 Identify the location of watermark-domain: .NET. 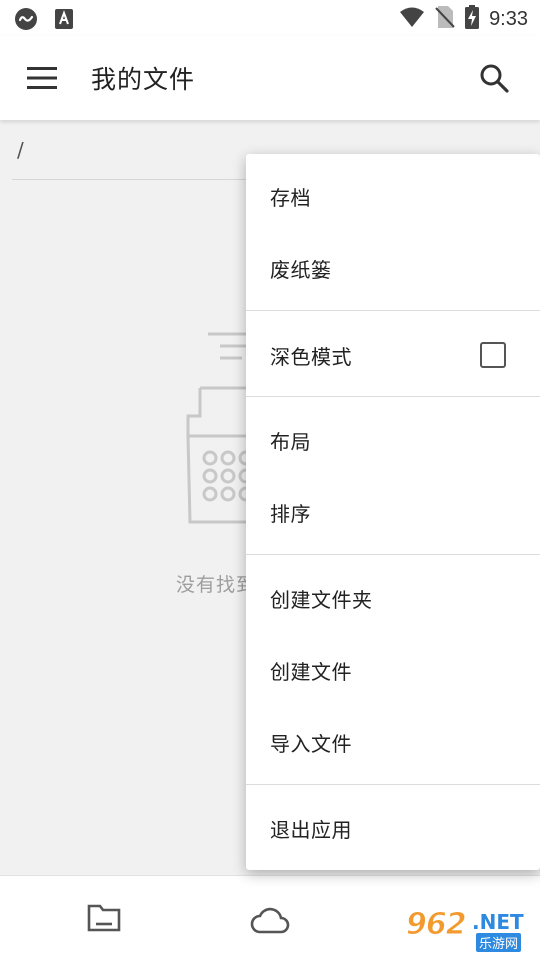
(498, 922).